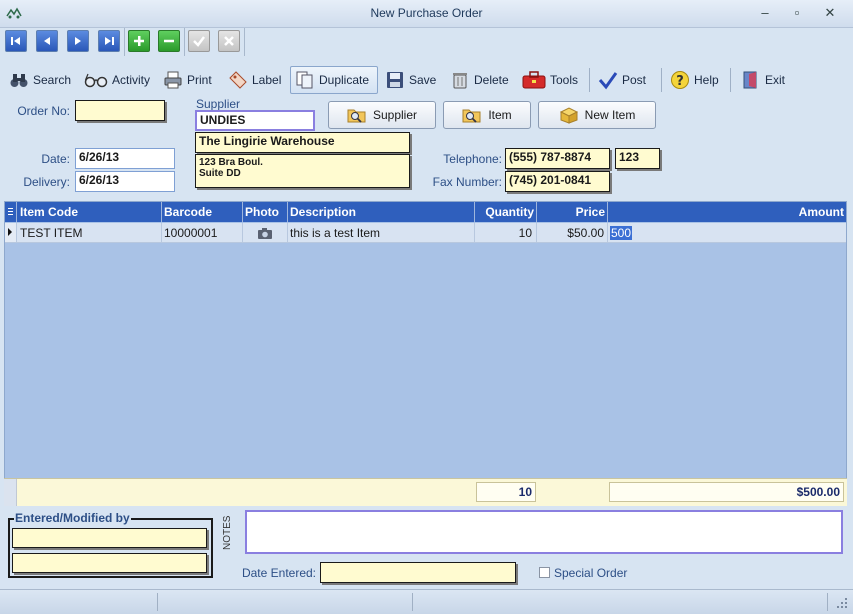 The width and height of the screenshot is (853, 614). What do you see at coordinates (544, 532) in the screenshot?
I see `notes-textarea` at bounding box center [544, 532].